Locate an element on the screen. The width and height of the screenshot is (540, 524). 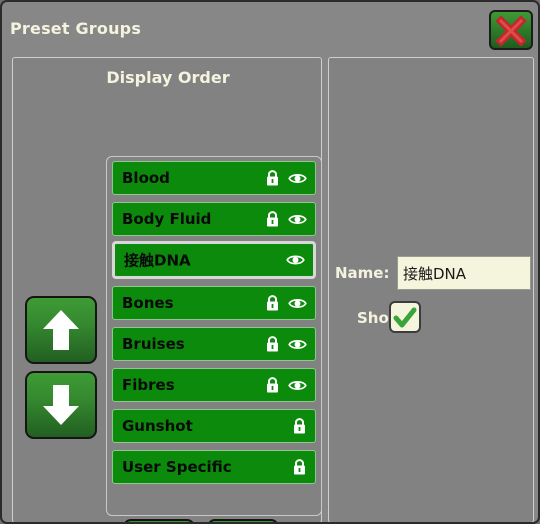
list-item-label: User Specific is located at coordinates (177, 467).